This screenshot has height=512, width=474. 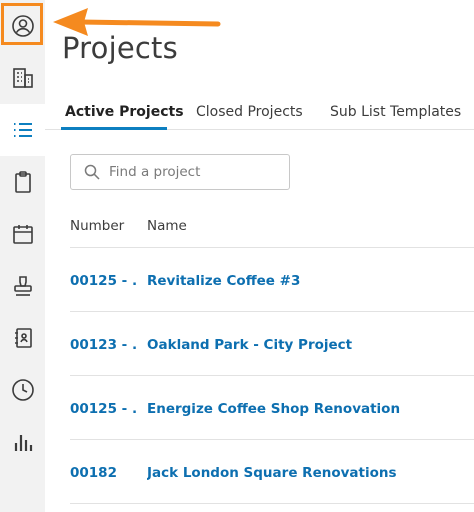 I want to click on projects-list-icon, so click(x=22, y=130).